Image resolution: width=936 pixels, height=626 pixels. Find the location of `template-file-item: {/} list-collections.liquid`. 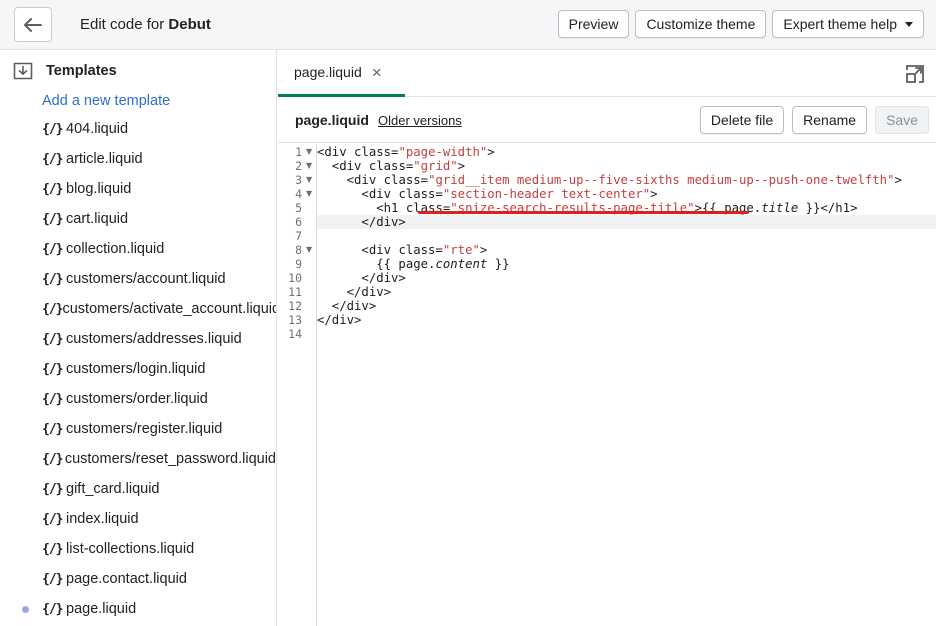

template-file-item: {/} list-collections.liquid is located at coordinates (138, 549).